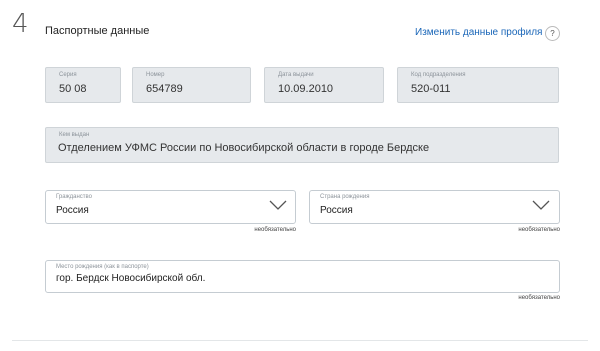  I want to click on series-field: Серия 50 08, so click(83, 85).